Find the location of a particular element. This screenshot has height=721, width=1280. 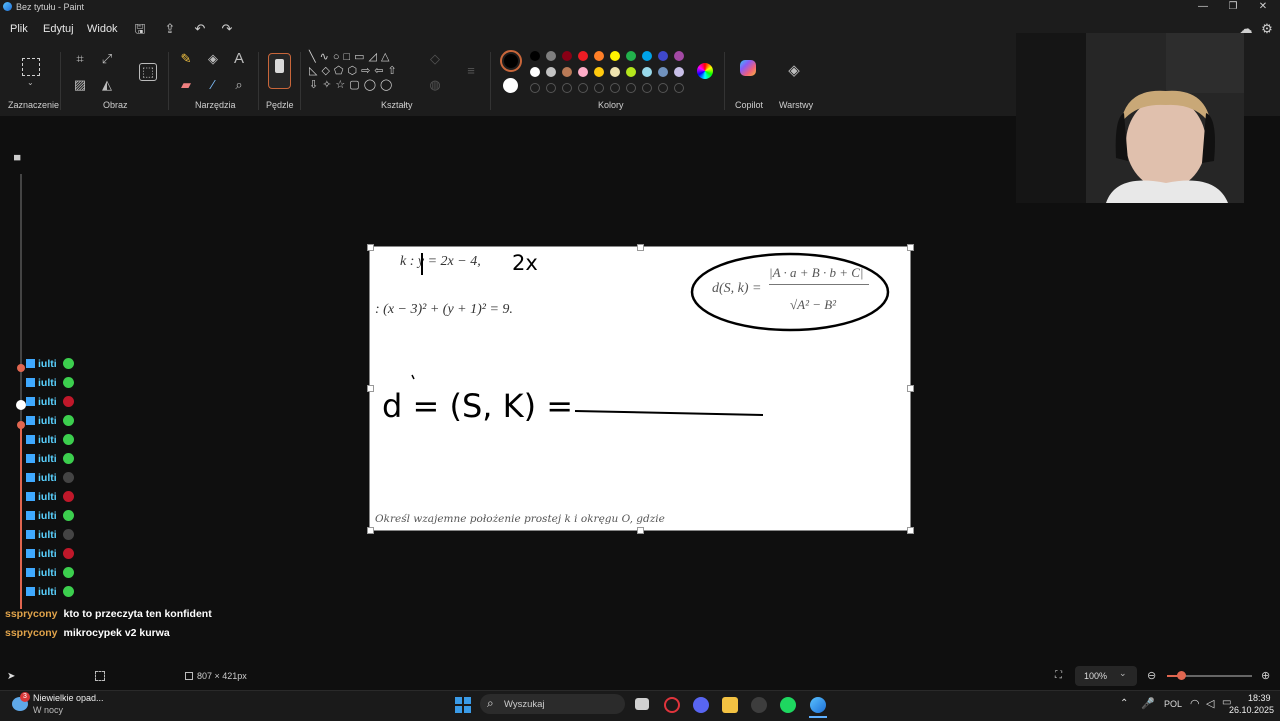

layers-icon: ◈ is located at coordinates (794, 71).